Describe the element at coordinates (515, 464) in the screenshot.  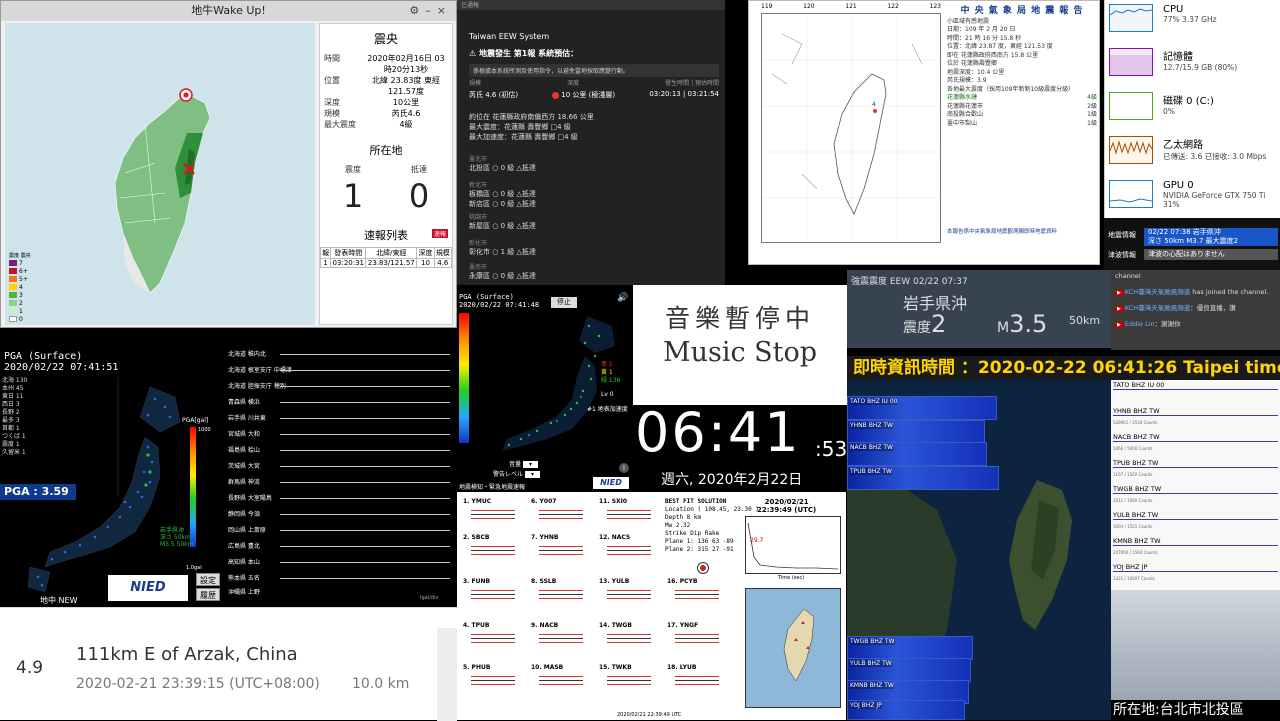
I see `volume-label: 音量` at that location.